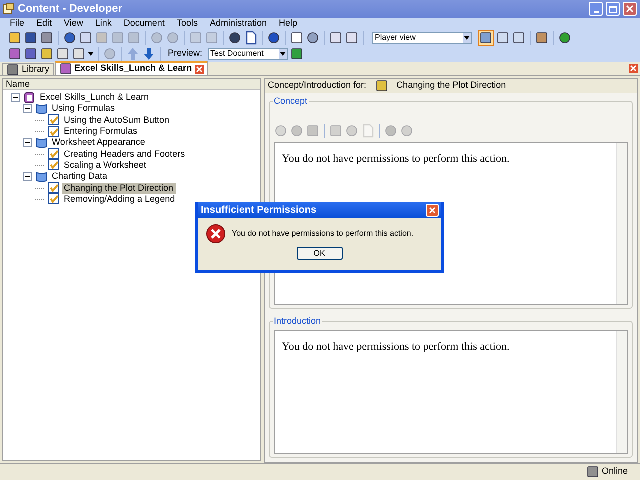 The image size is (640, 480). Describe the element at coordinates (216, 234) in the screenshot. I see `error-icon` at that location.